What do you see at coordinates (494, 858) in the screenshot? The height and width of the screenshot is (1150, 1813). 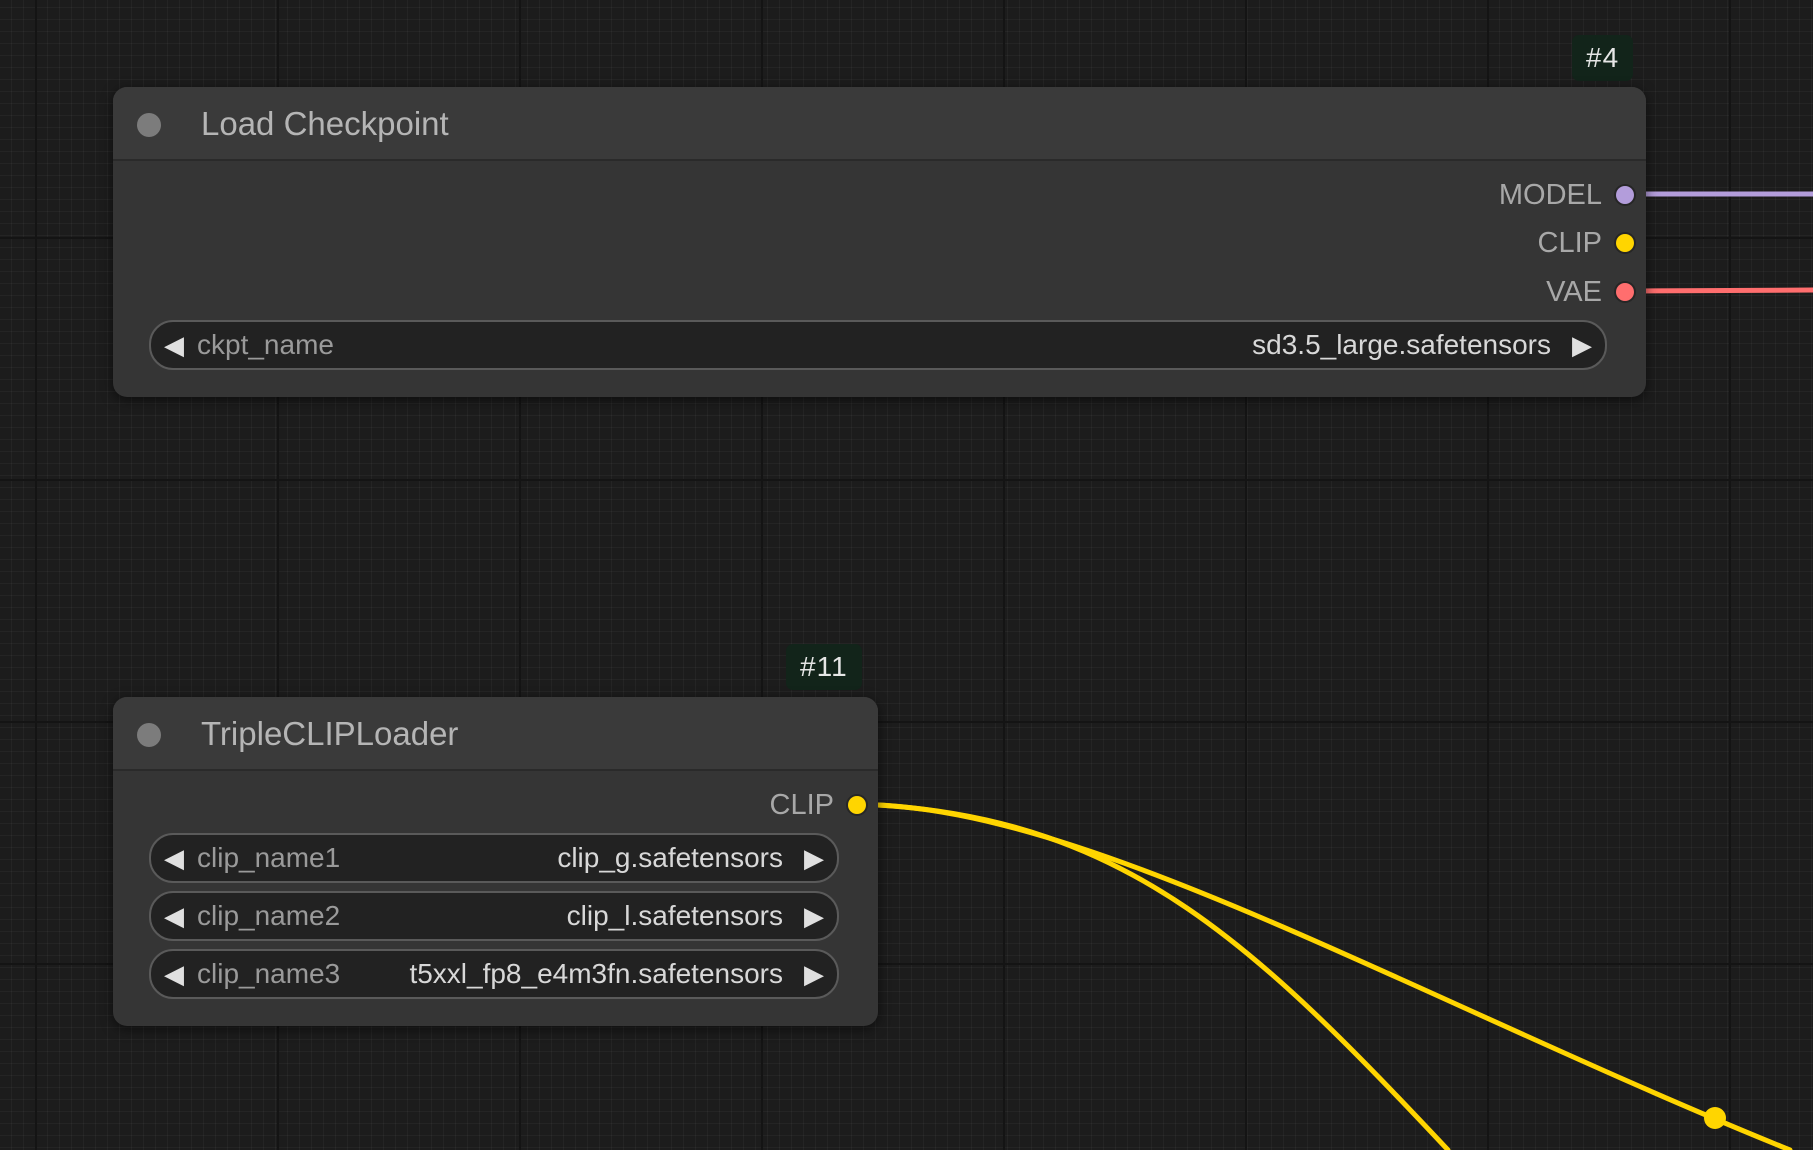 I see `clip-name1-combo: ◀ clip_name1 clip_g.safetensors ▶` at bounding box center [494, 858].